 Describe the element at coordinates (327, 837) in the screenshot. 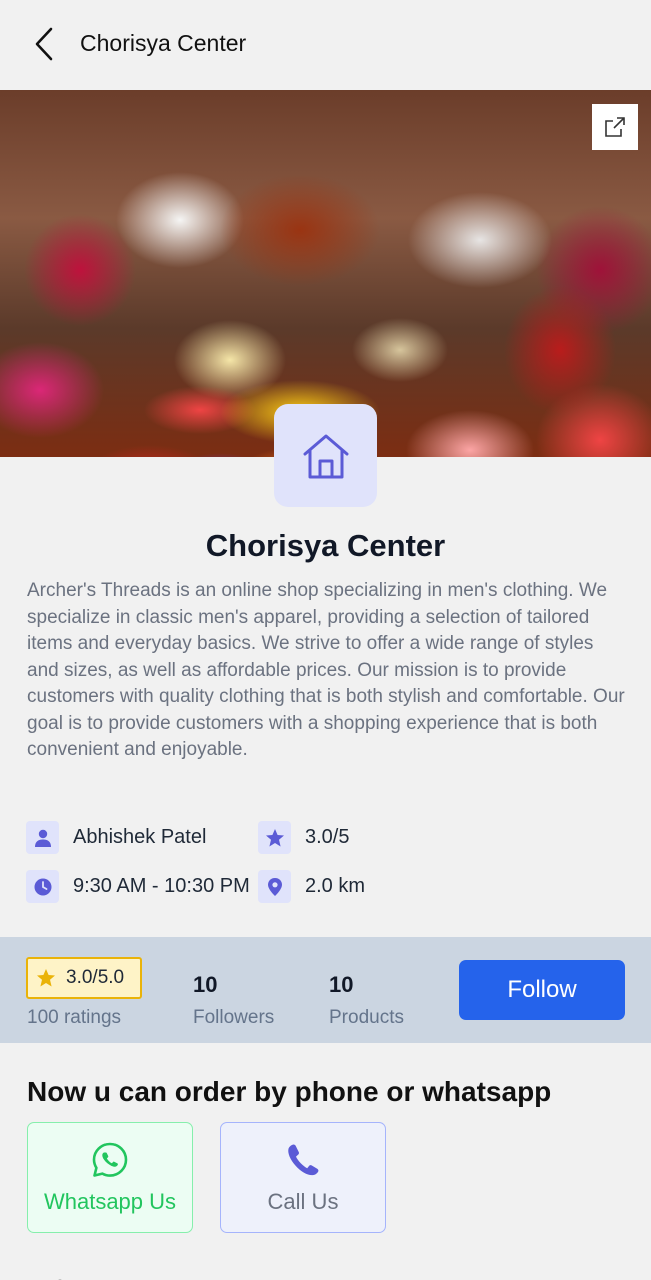

I see `rating-value: 3.0/5` at that location.